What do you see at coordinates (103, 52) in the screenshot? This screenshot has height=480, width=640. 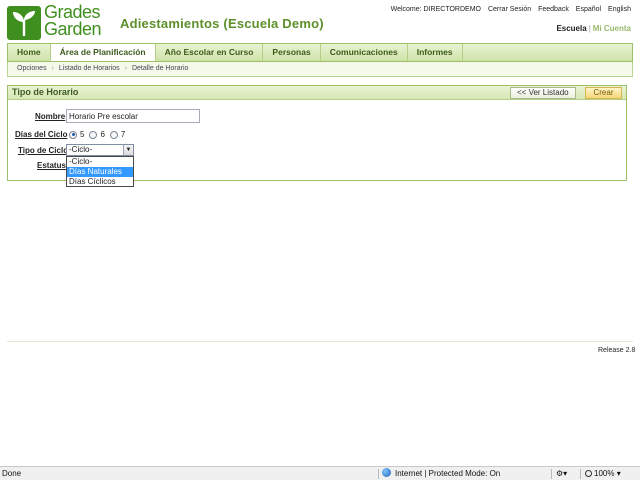 I see `nav-area-de-planificacion: Área de Planificación` at bounding box center [103, 52].